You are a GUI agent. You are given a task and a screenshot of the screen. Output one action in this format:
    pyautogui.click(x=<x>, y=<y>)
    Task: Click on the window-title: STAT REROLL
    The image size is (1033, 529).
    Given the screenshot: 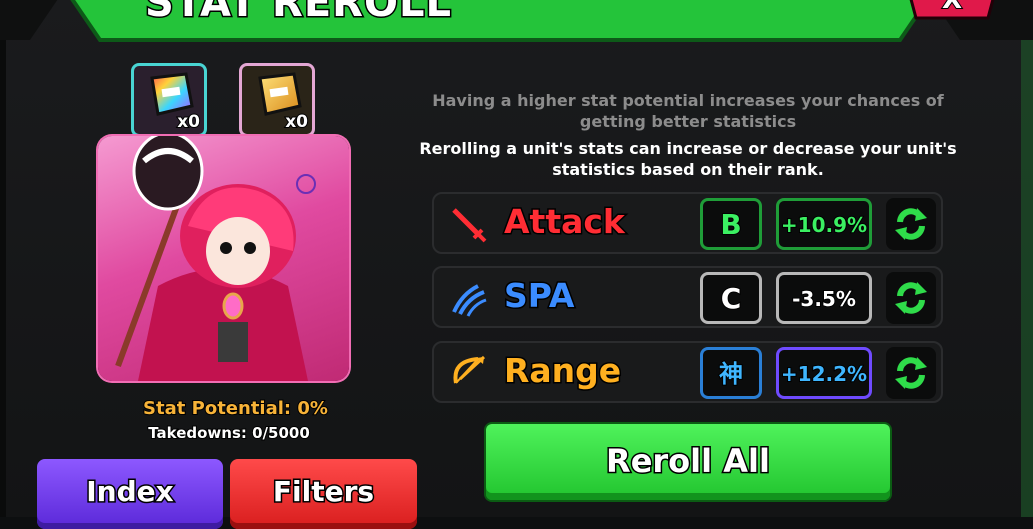 What is the action you would take?
    pyautogui.click(x=298, y=14)
    